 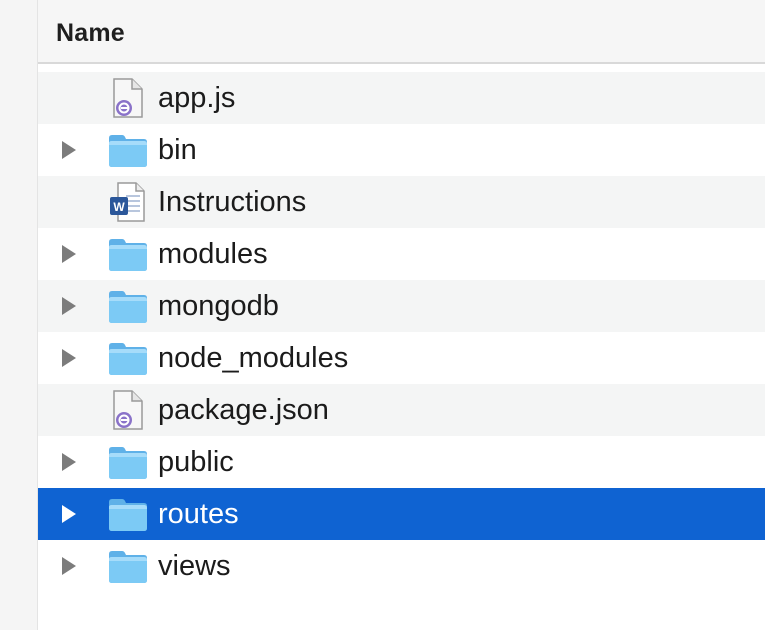 I want to click on file-row-views: views, so click(x=401, y=566).